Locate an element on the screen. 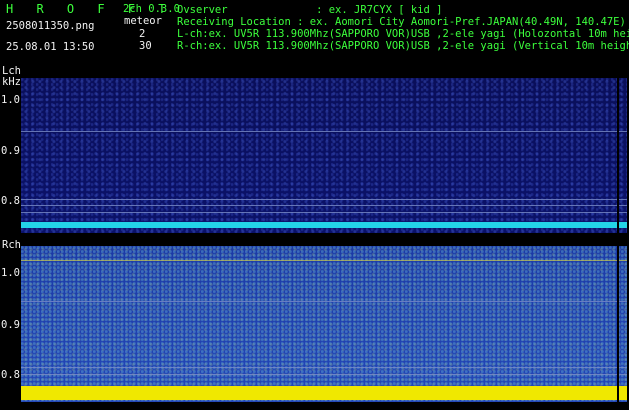 Image resolution: width=629 pixels, height=410 pixels. mode-label: 2ch 0.3.0 is located at coordinates (151, 9).